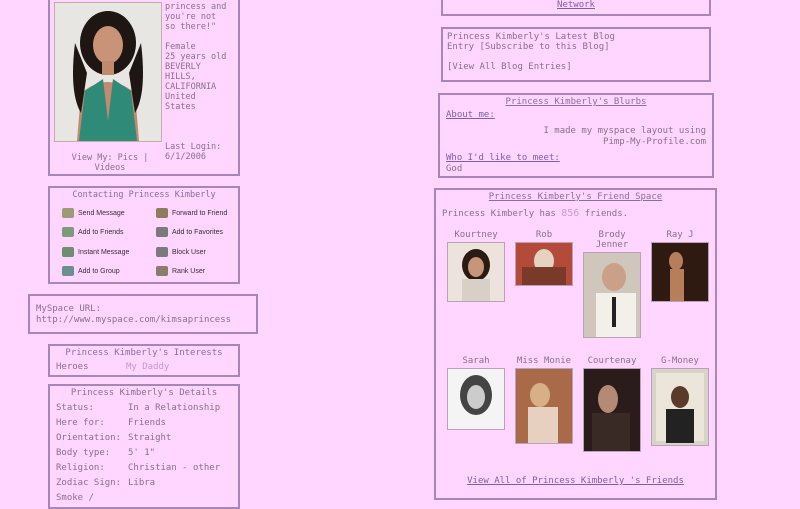 The width and height of the screenshot is (800, 509). What do you see at coordinates (189, 271) in the screenshot?
I see `rank-user-label: Rank User` at bounding box center [189, 271].